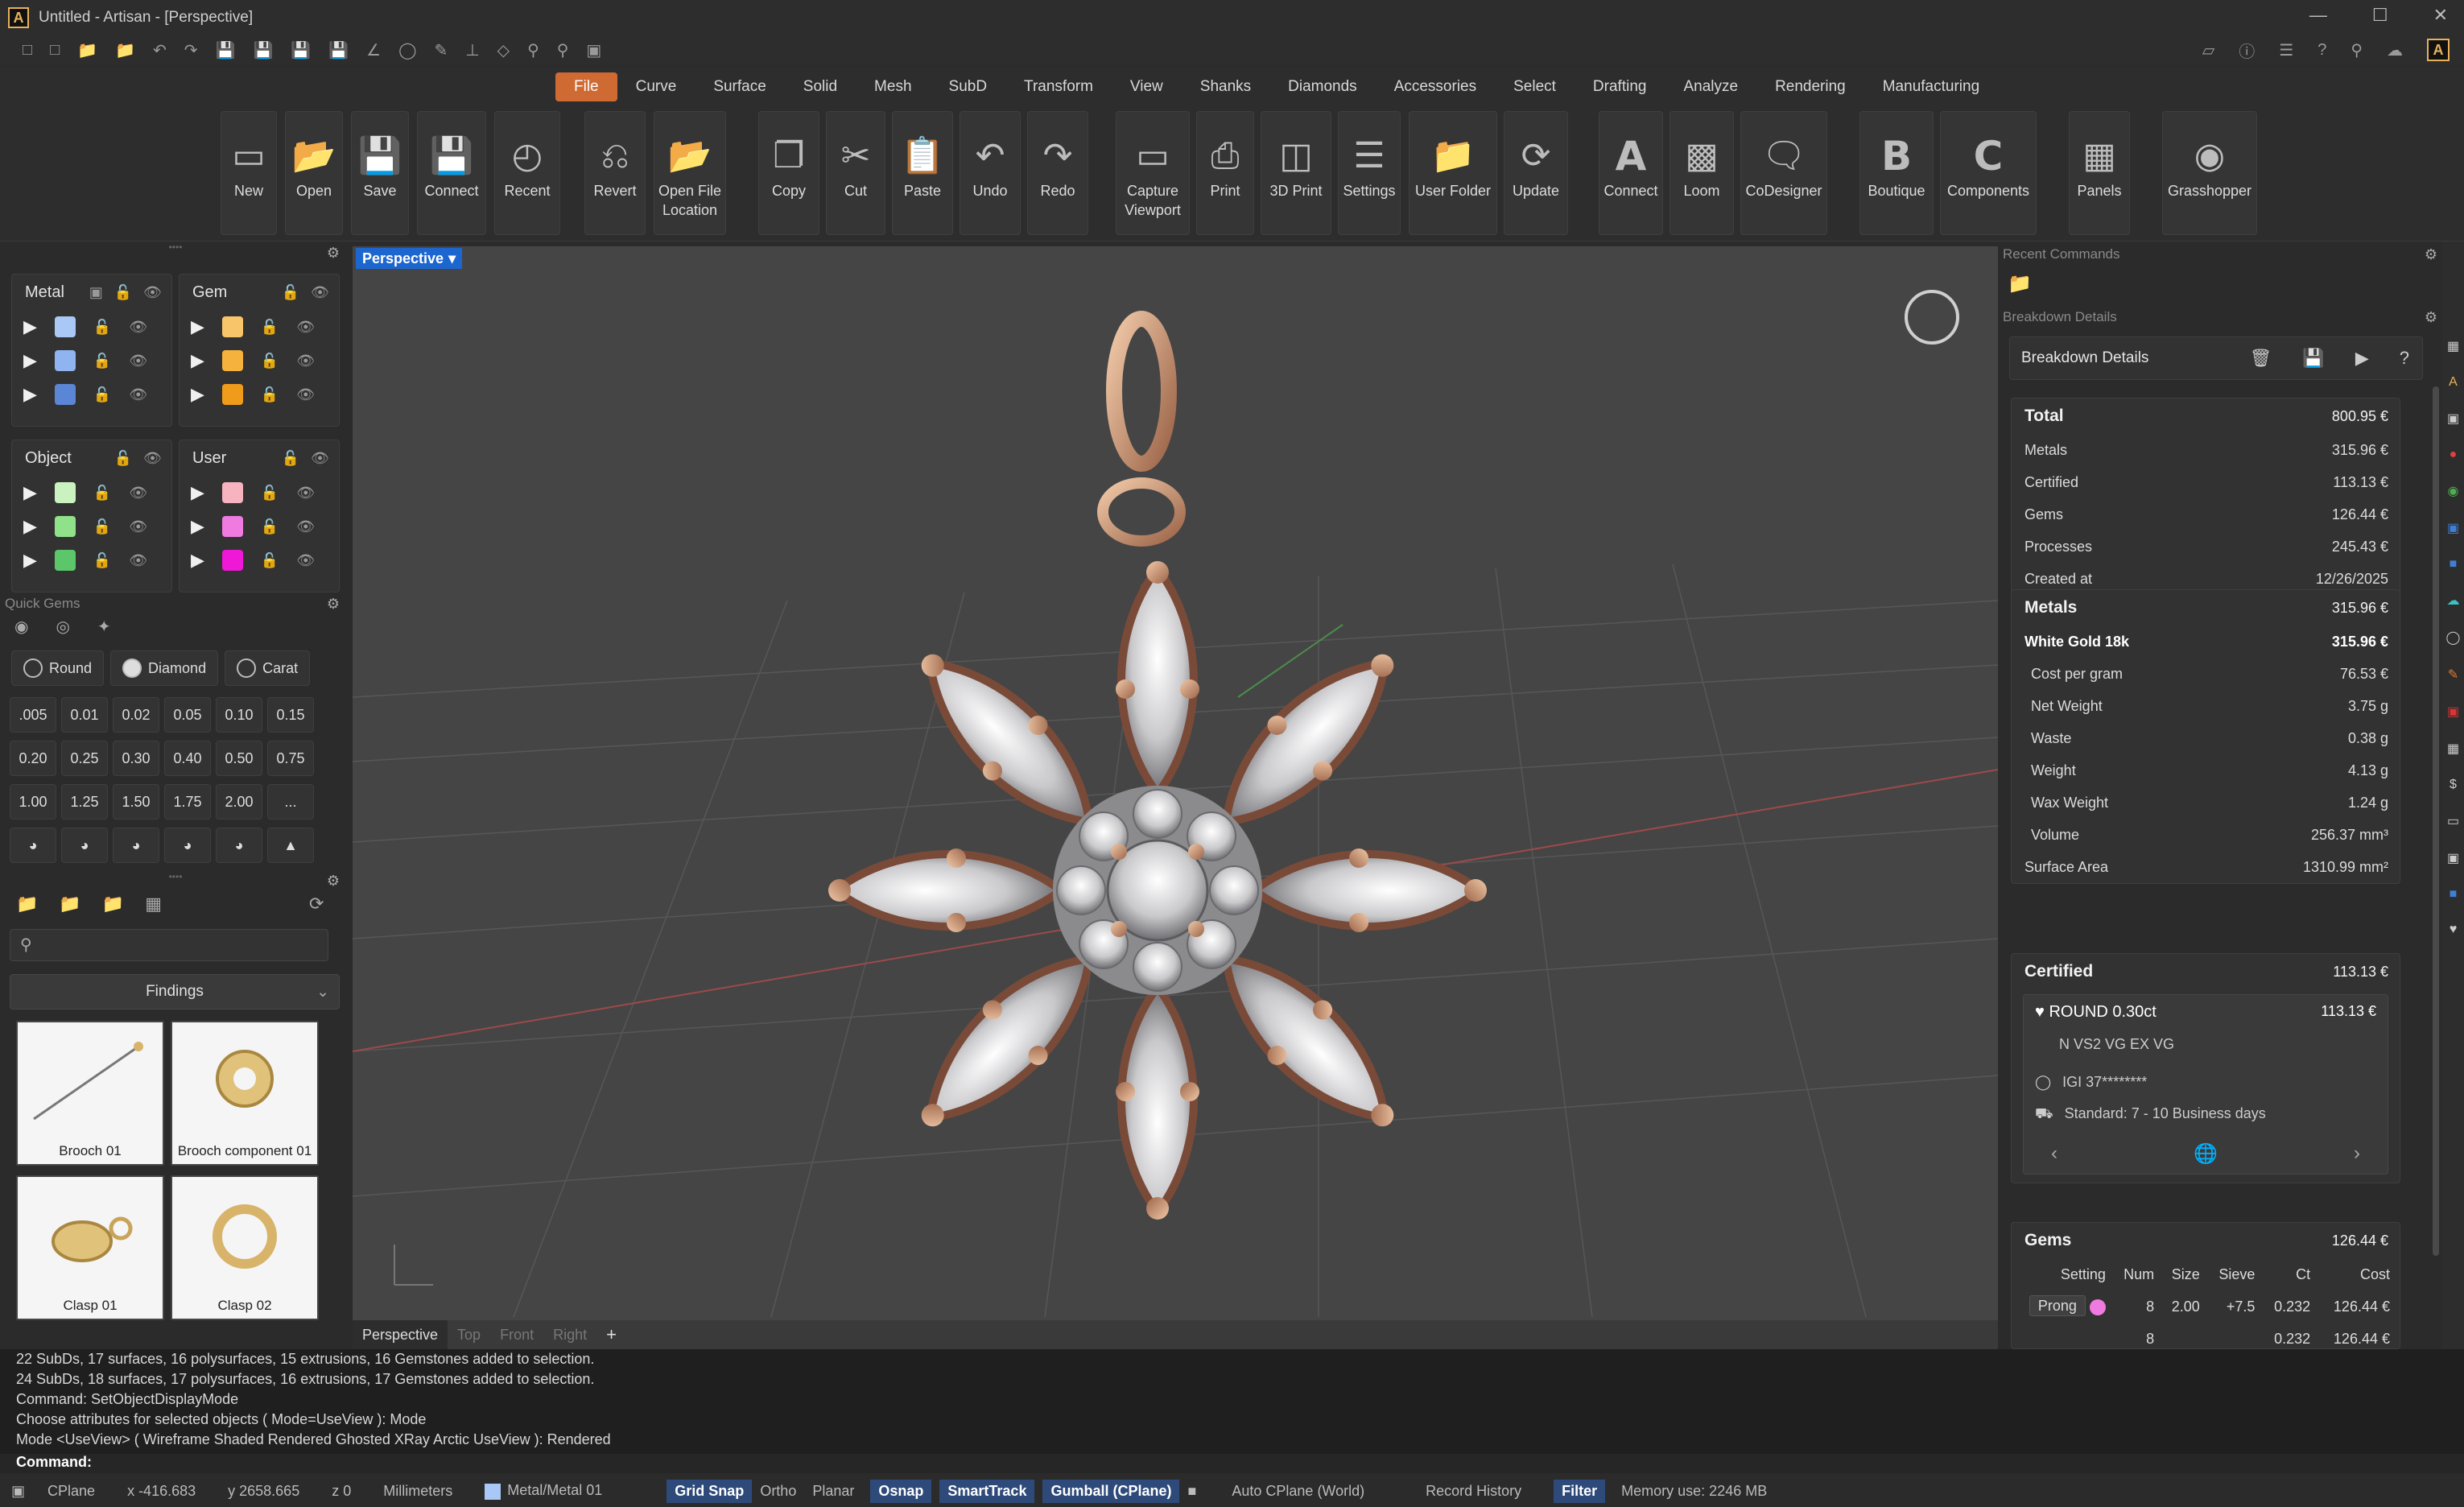  Describe the element at coordinates (136, 715) in the screenshot. I see `gem-size-button: 0.02` at that location.